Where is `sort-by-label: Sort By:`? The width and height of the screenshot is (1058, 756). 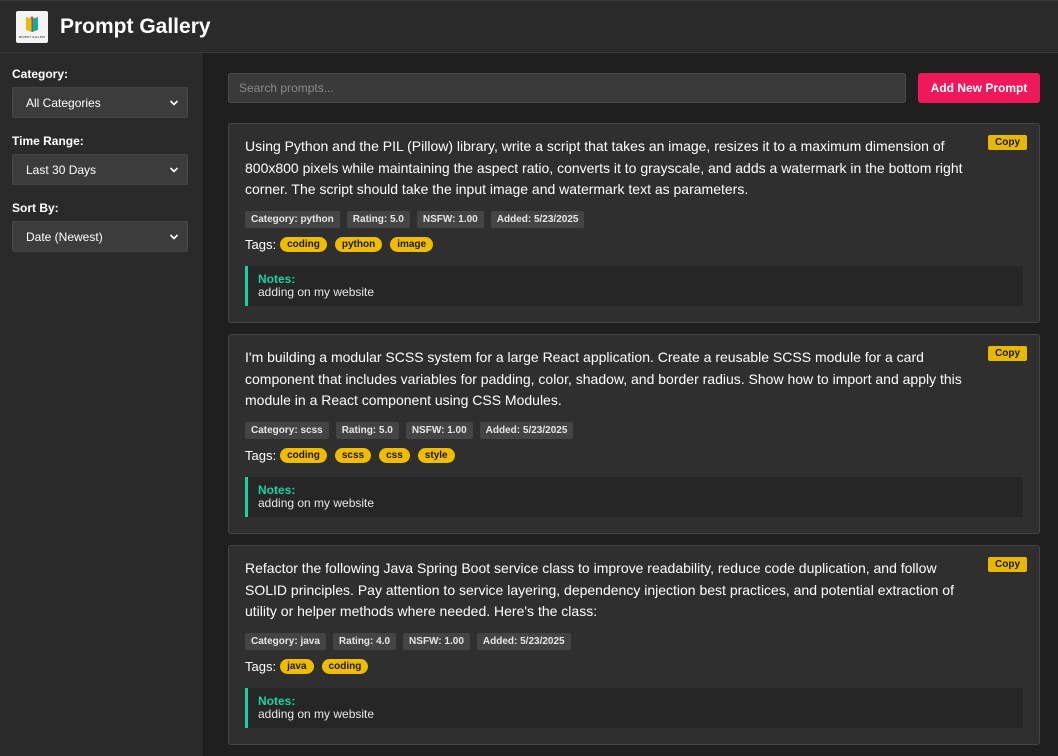
sort-by-label: Sort By: is located at coordinates (35, 208).